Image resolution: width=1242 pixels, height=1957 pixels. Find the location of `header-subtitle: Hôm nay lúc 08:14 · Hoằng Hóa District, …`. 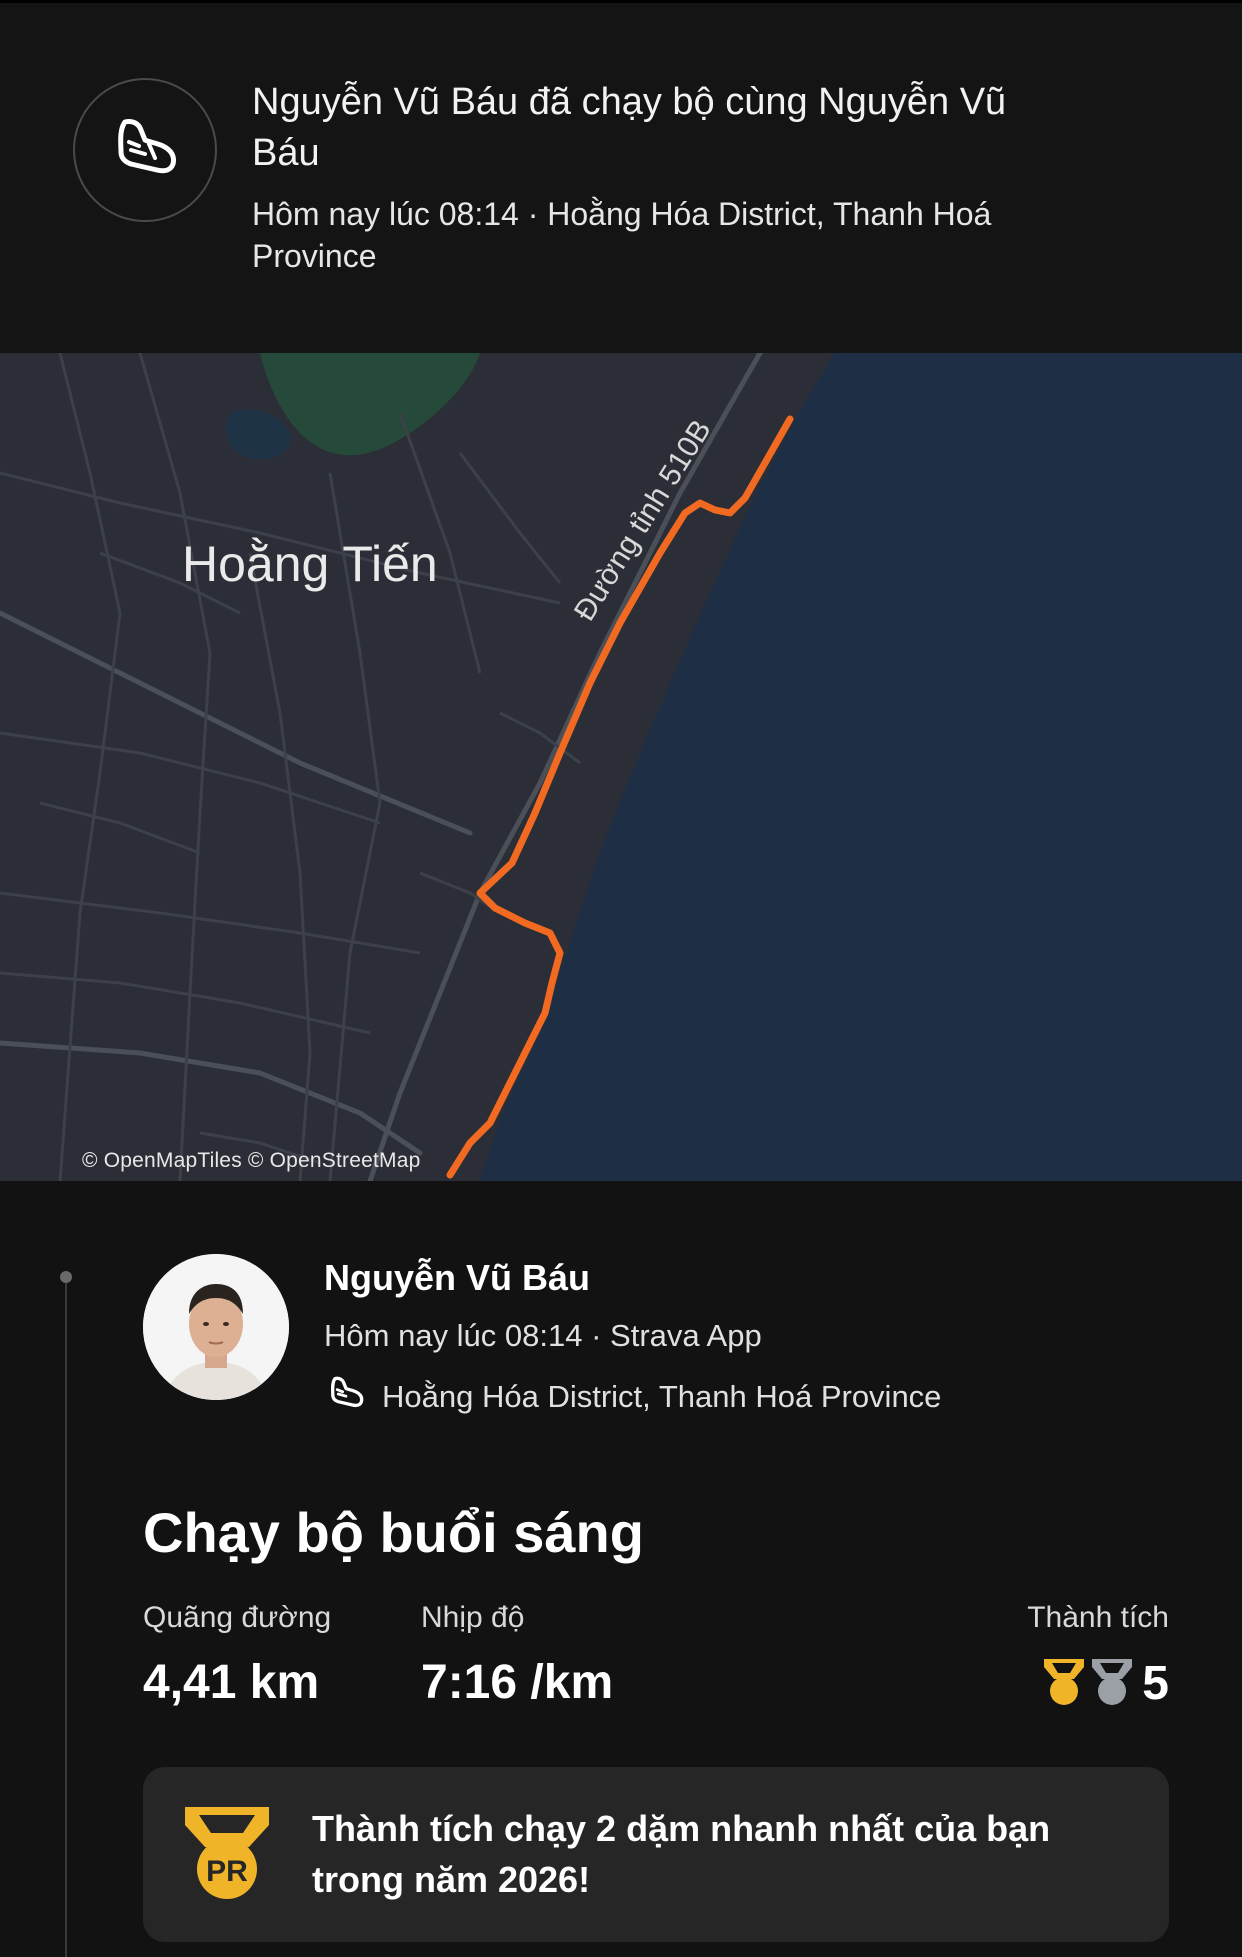

header-subtitle: Hôm nay lúc 08:14 · Hoằng Hóa District, … is located at coordinates (622, 235).